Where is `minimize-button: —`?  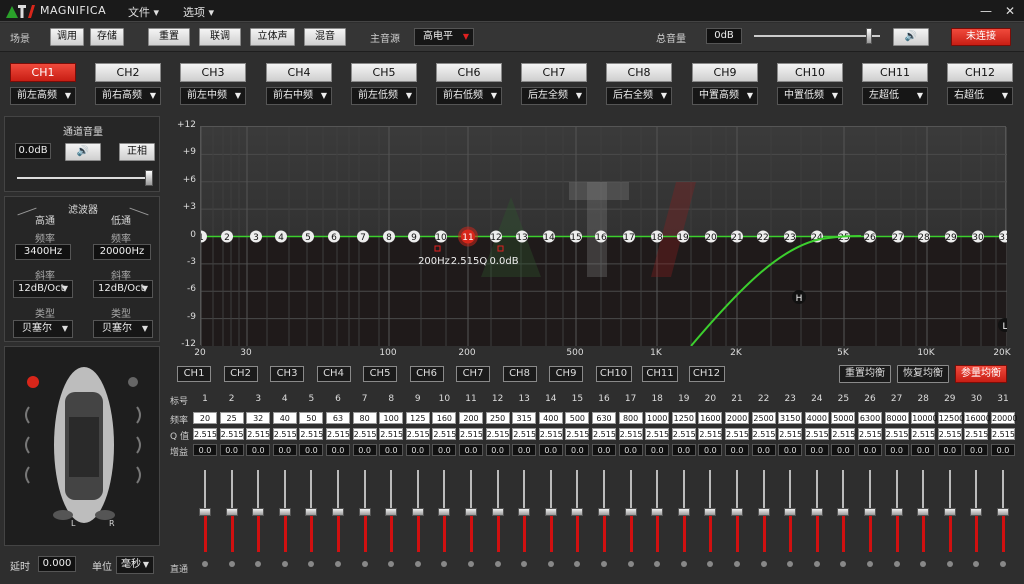
minimize-button: — is located at coordinates (986, 11).